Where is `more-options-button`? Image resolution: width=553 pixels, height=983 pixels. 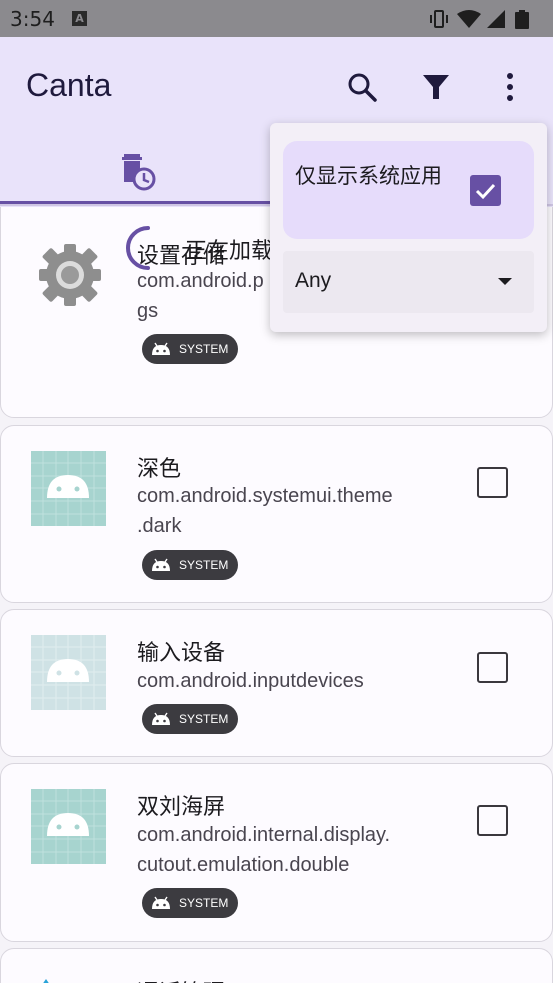 more-options-button is located at coordinates (510, 87).